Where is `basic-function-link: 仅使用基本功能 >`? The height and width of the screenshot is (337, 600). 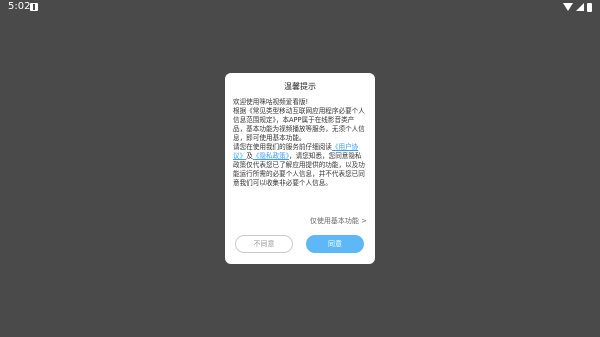 basic-function-link: 仅使用基本功能 > is located at coordinates (338, 221).